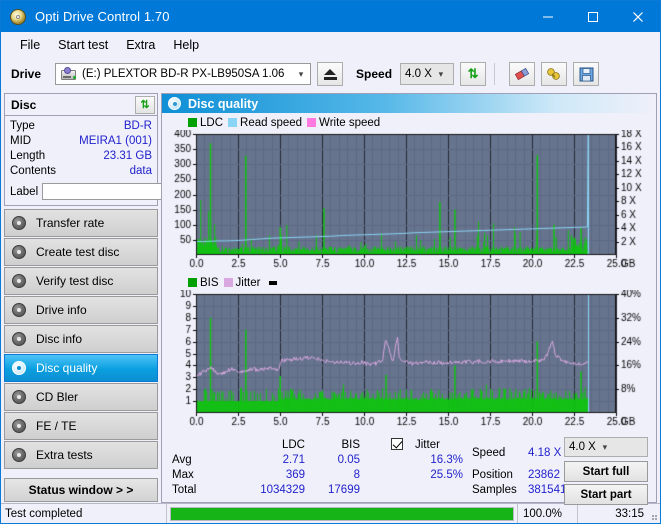 The image size is (661, 524). I want to click on menu-file: File, so click(30, 45).